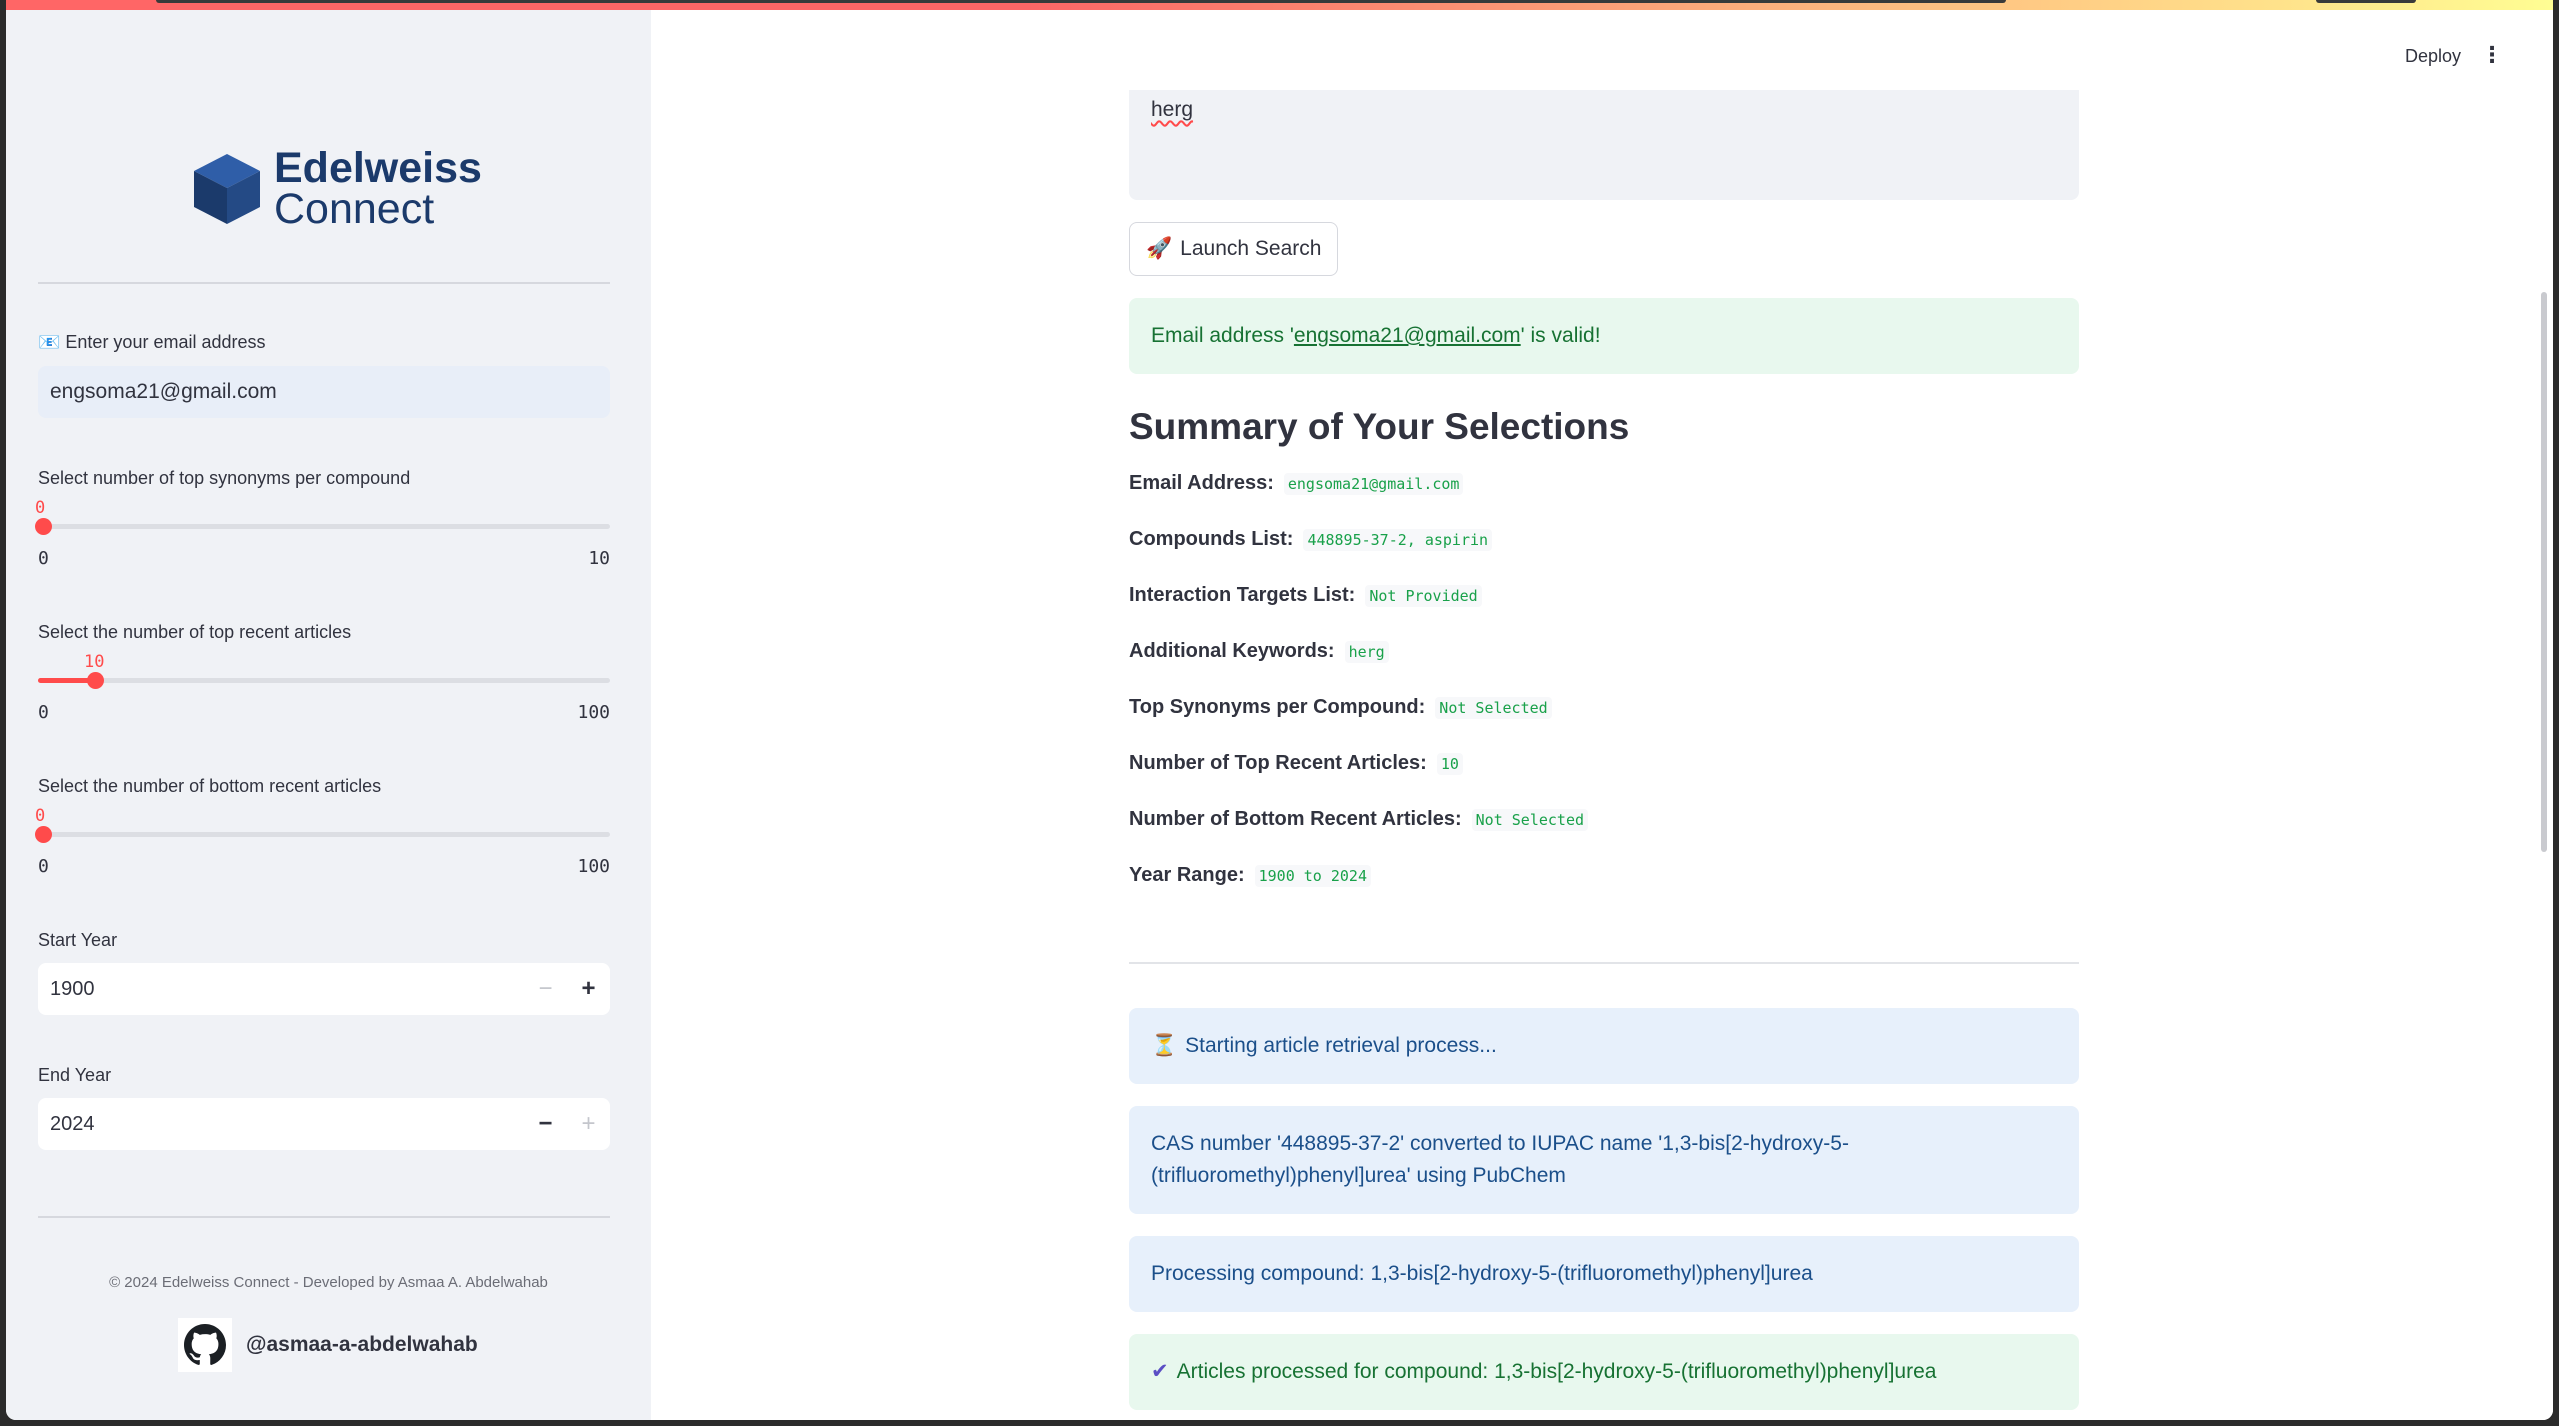  Describe the element at coordinates (1172, 109) in the screenshot. I see `keywords-text: herg` at that location.